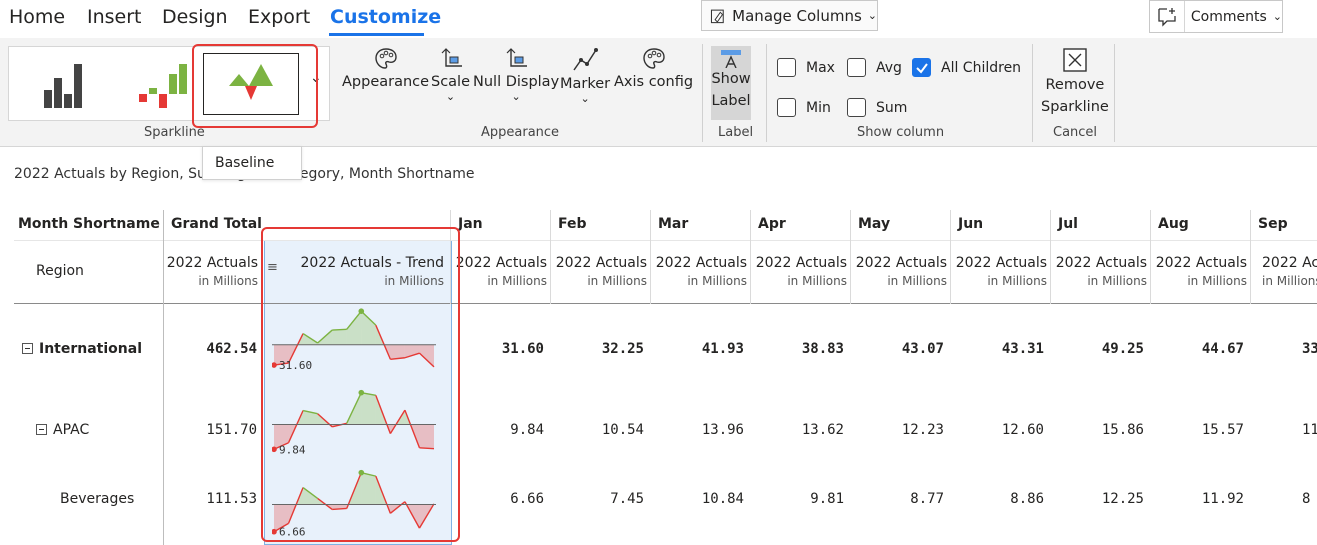  Describe the element at coordinates (966, 67) in the screenshot. I see `all-children-checkbox: All Children` at that location.